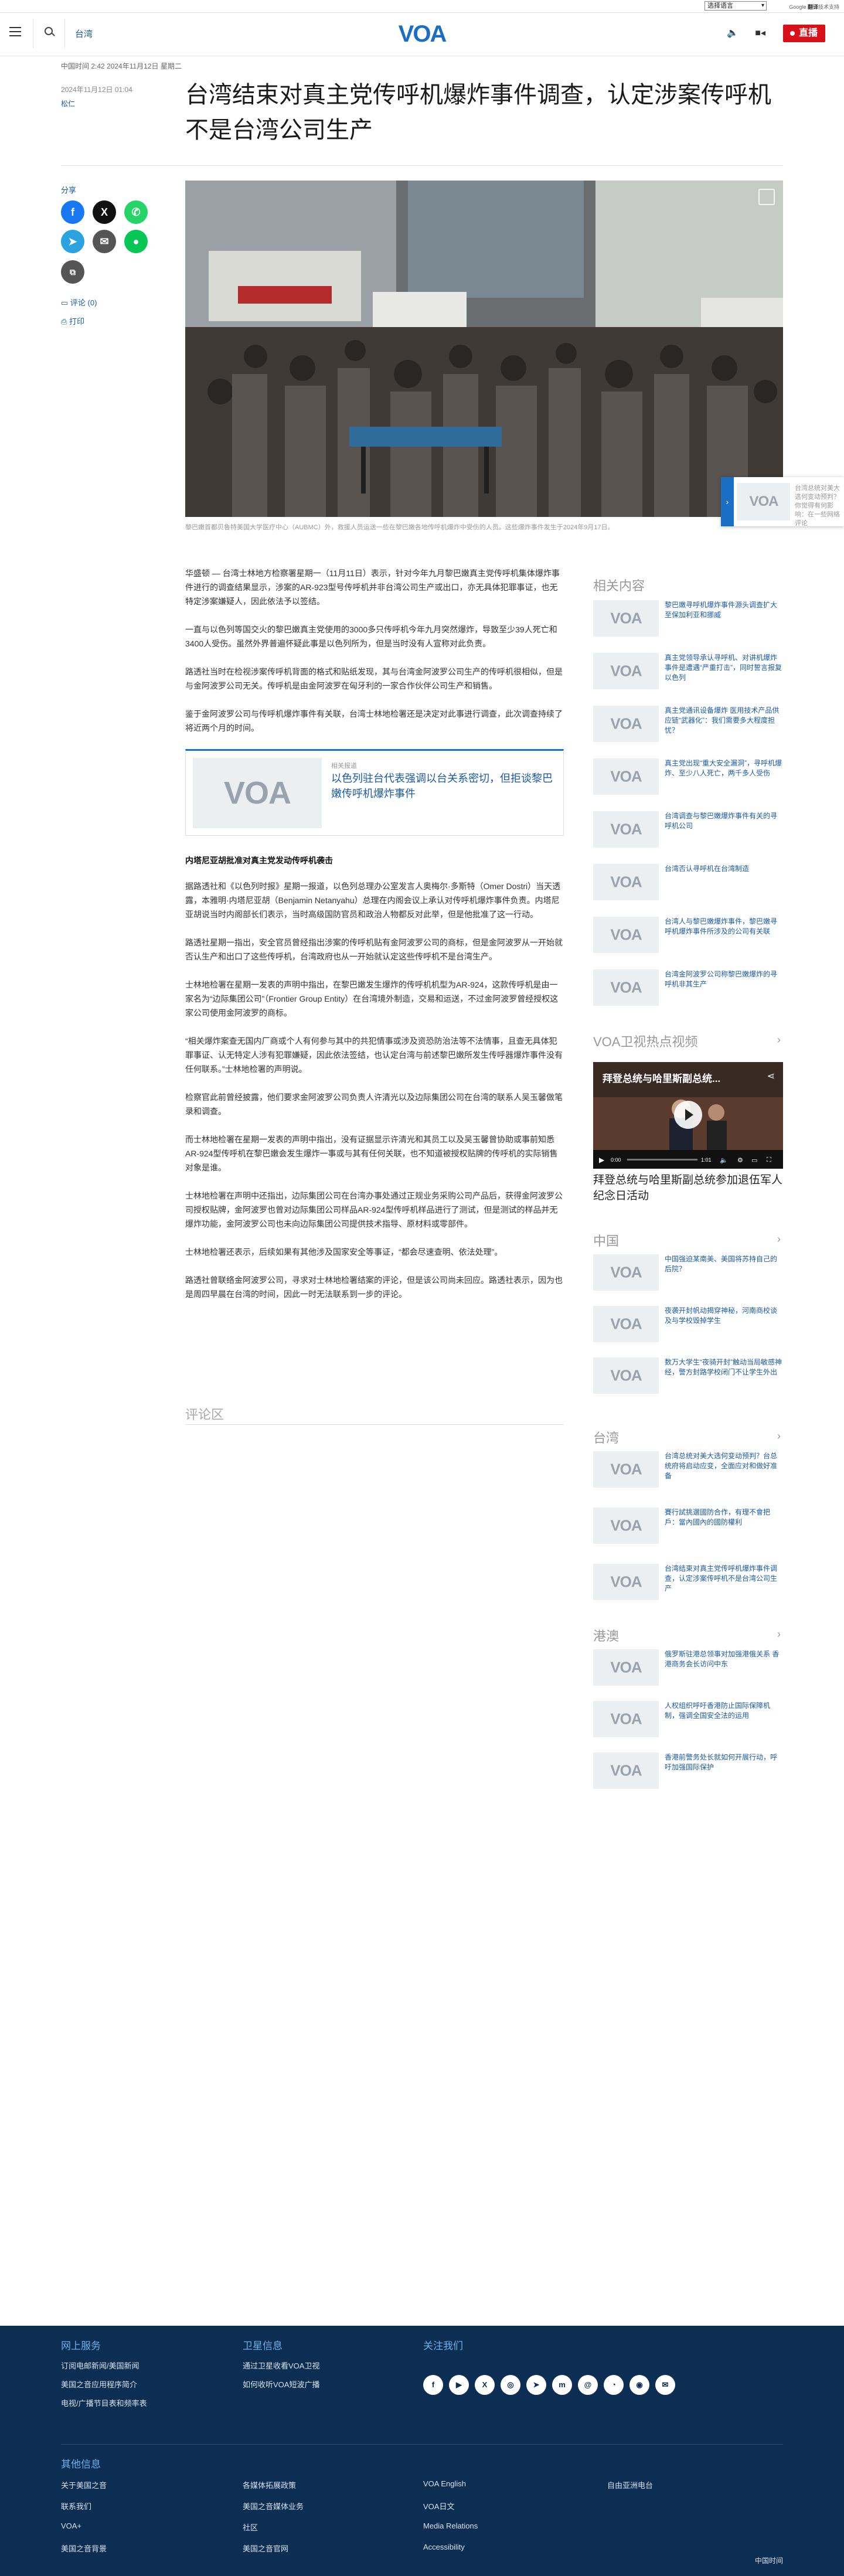 The image size is (844, 2576). I want to click on footer-link: 美国之音媒体业务, so click(273, 2506).